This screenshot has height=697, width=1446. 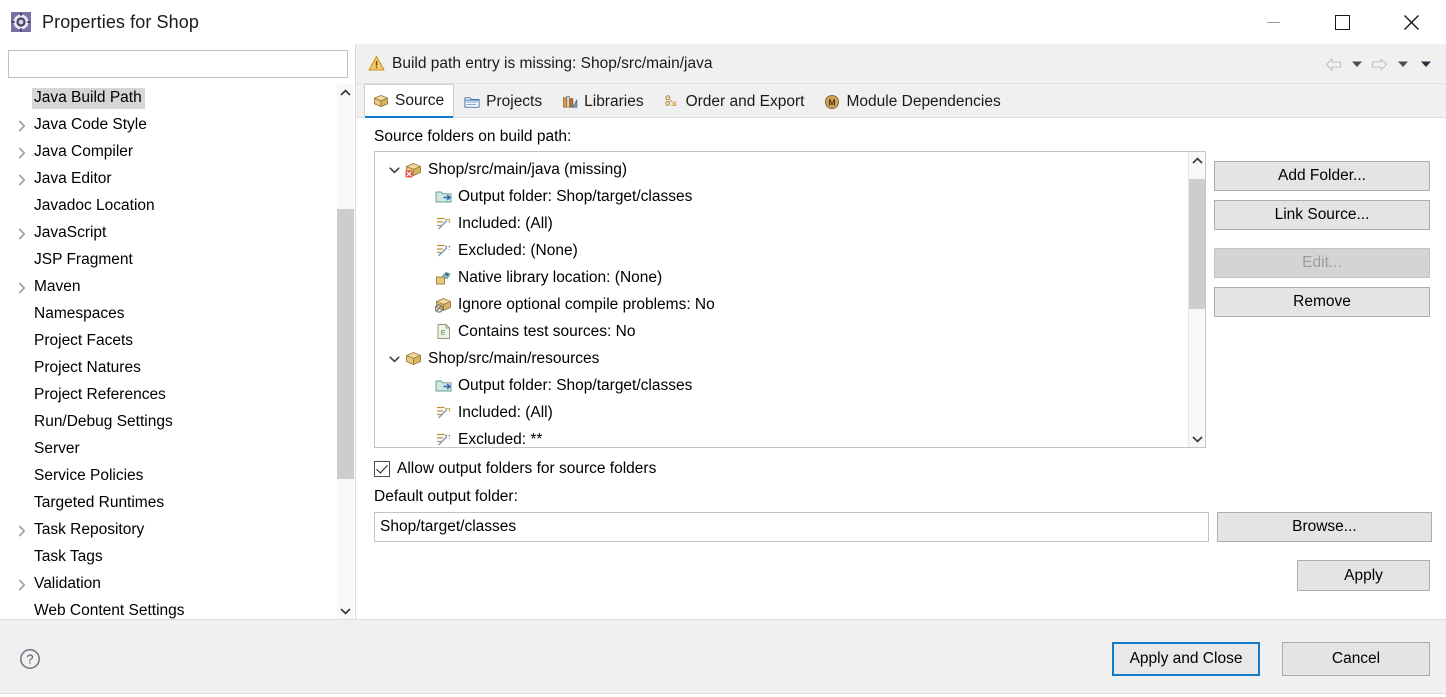 What do you see at coordinates (345, 92) in the screenshot?
I see `sidebar-scroll-up-button` at bounding box center [345, 92].